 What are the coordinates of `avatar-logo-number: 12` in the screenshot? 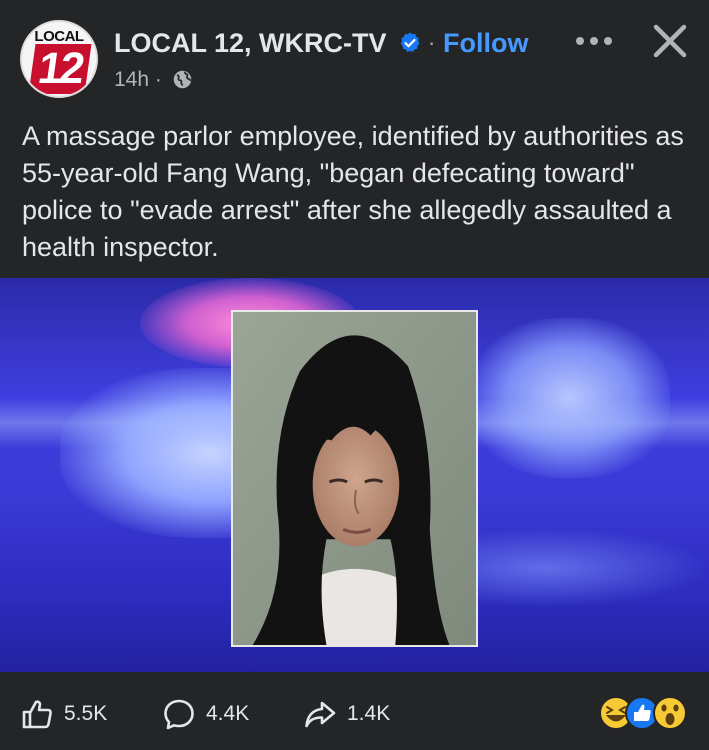 It's located at (60, 69).